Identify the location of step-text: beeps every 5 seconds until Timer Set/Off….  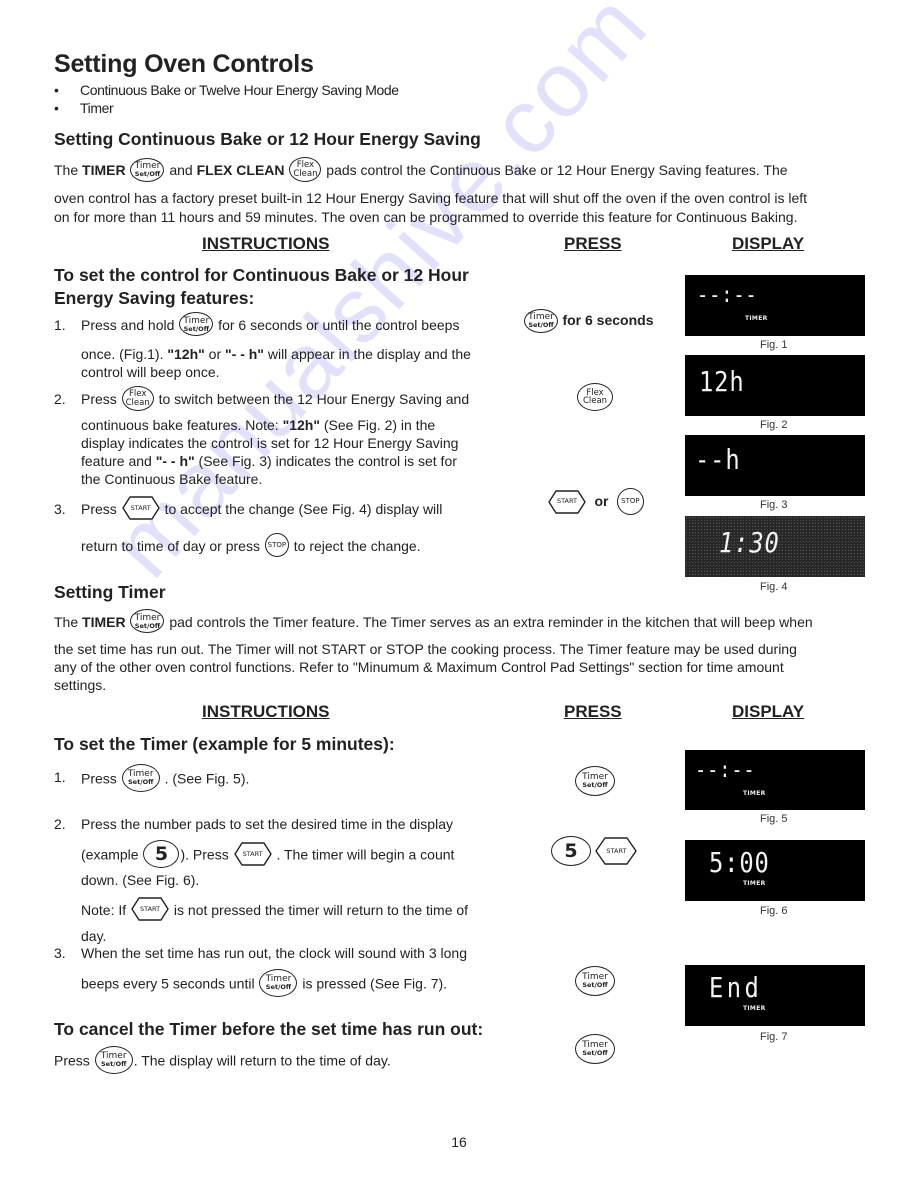
(264, 983).